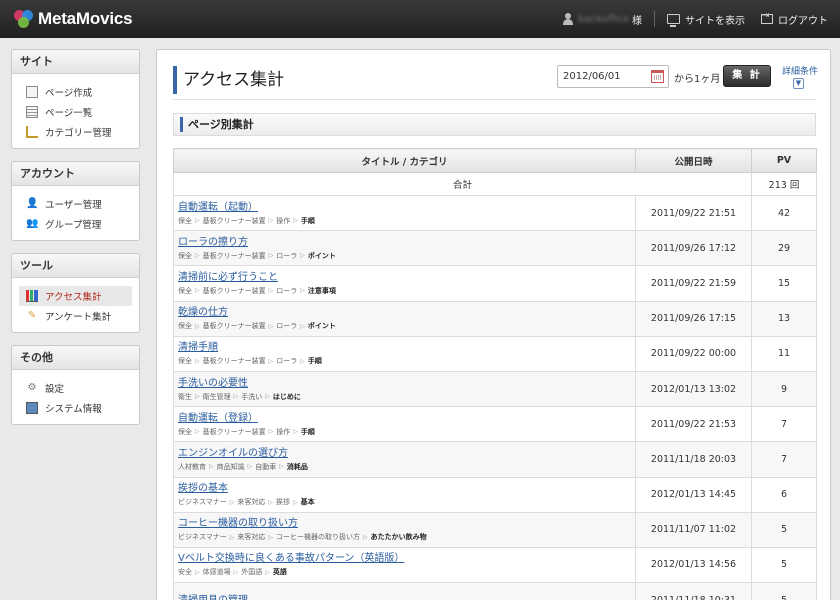  Describe the element at coordinates (784, 424) in the screenshot. I see `cell-pv: 7` at that location.